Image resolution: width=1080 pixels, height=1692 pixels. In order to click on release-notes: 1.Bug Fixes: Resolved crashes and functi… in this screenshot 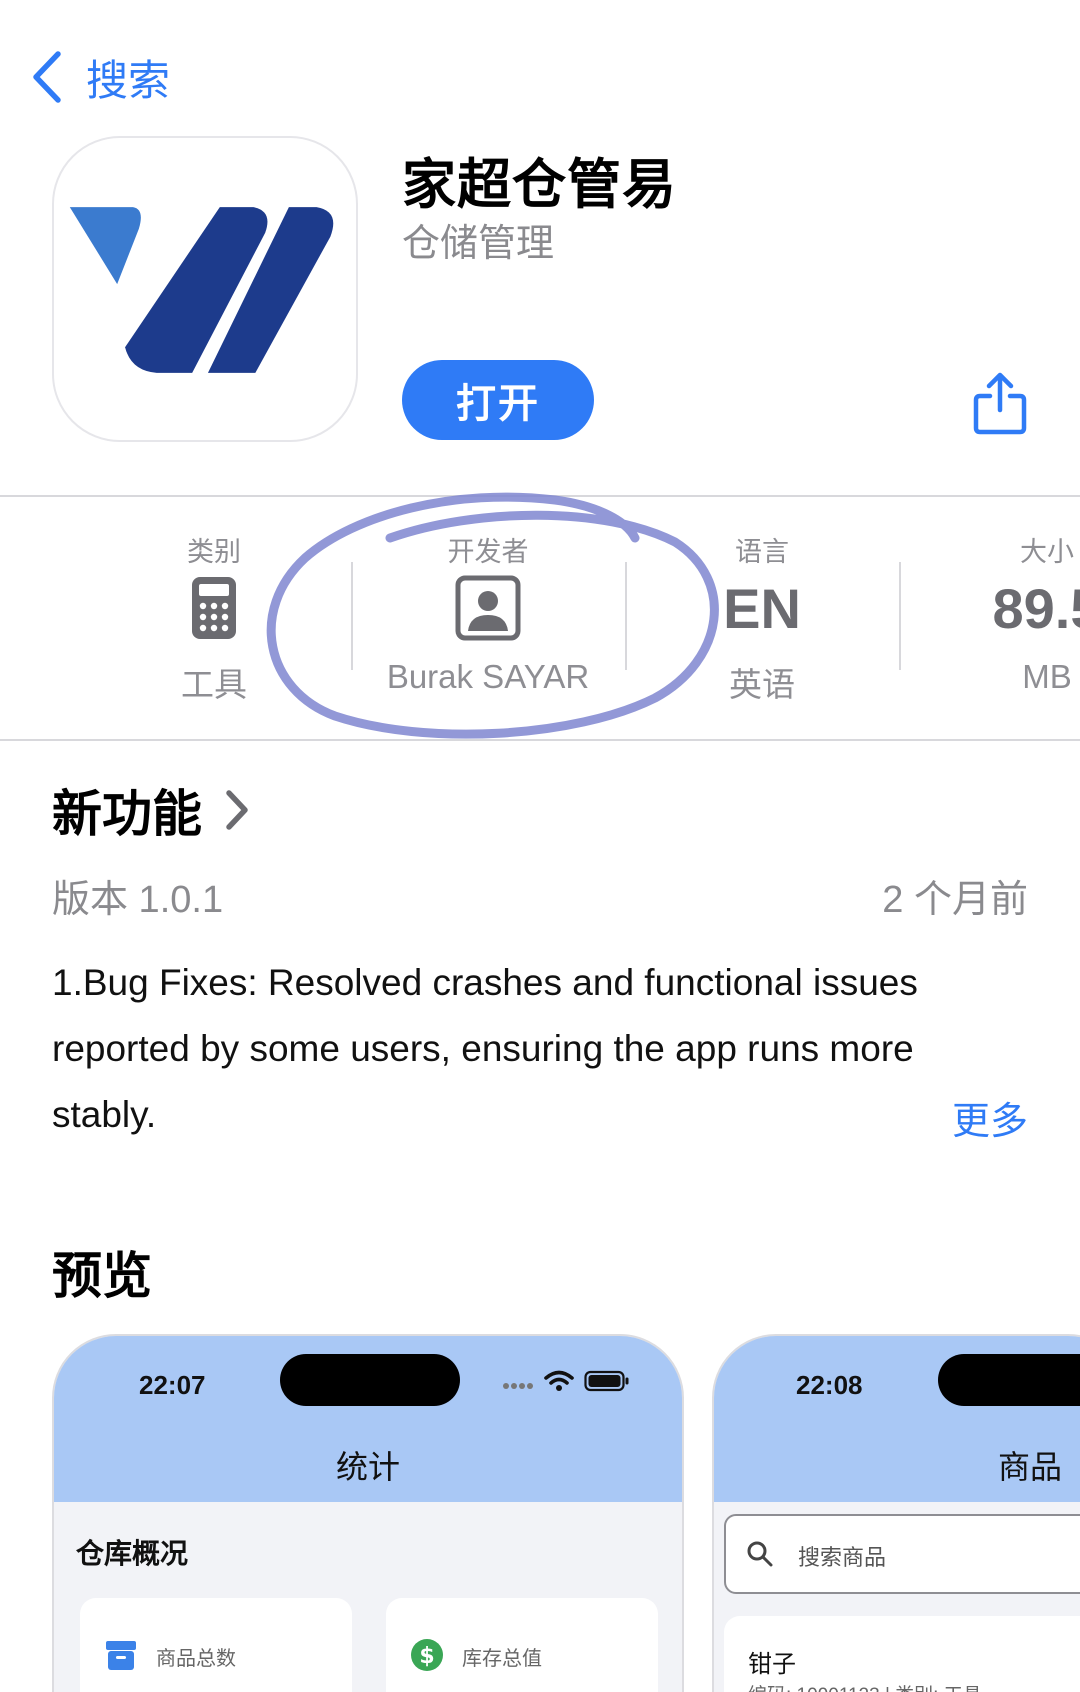, I will do `click(485, 1048)`.